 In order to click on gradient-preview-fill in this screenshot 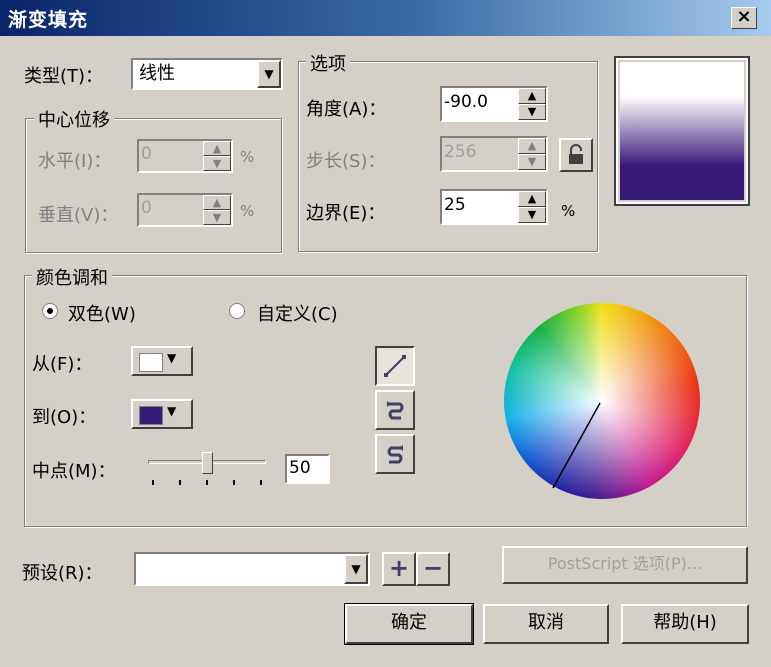, I will do `click(682, 131)`.